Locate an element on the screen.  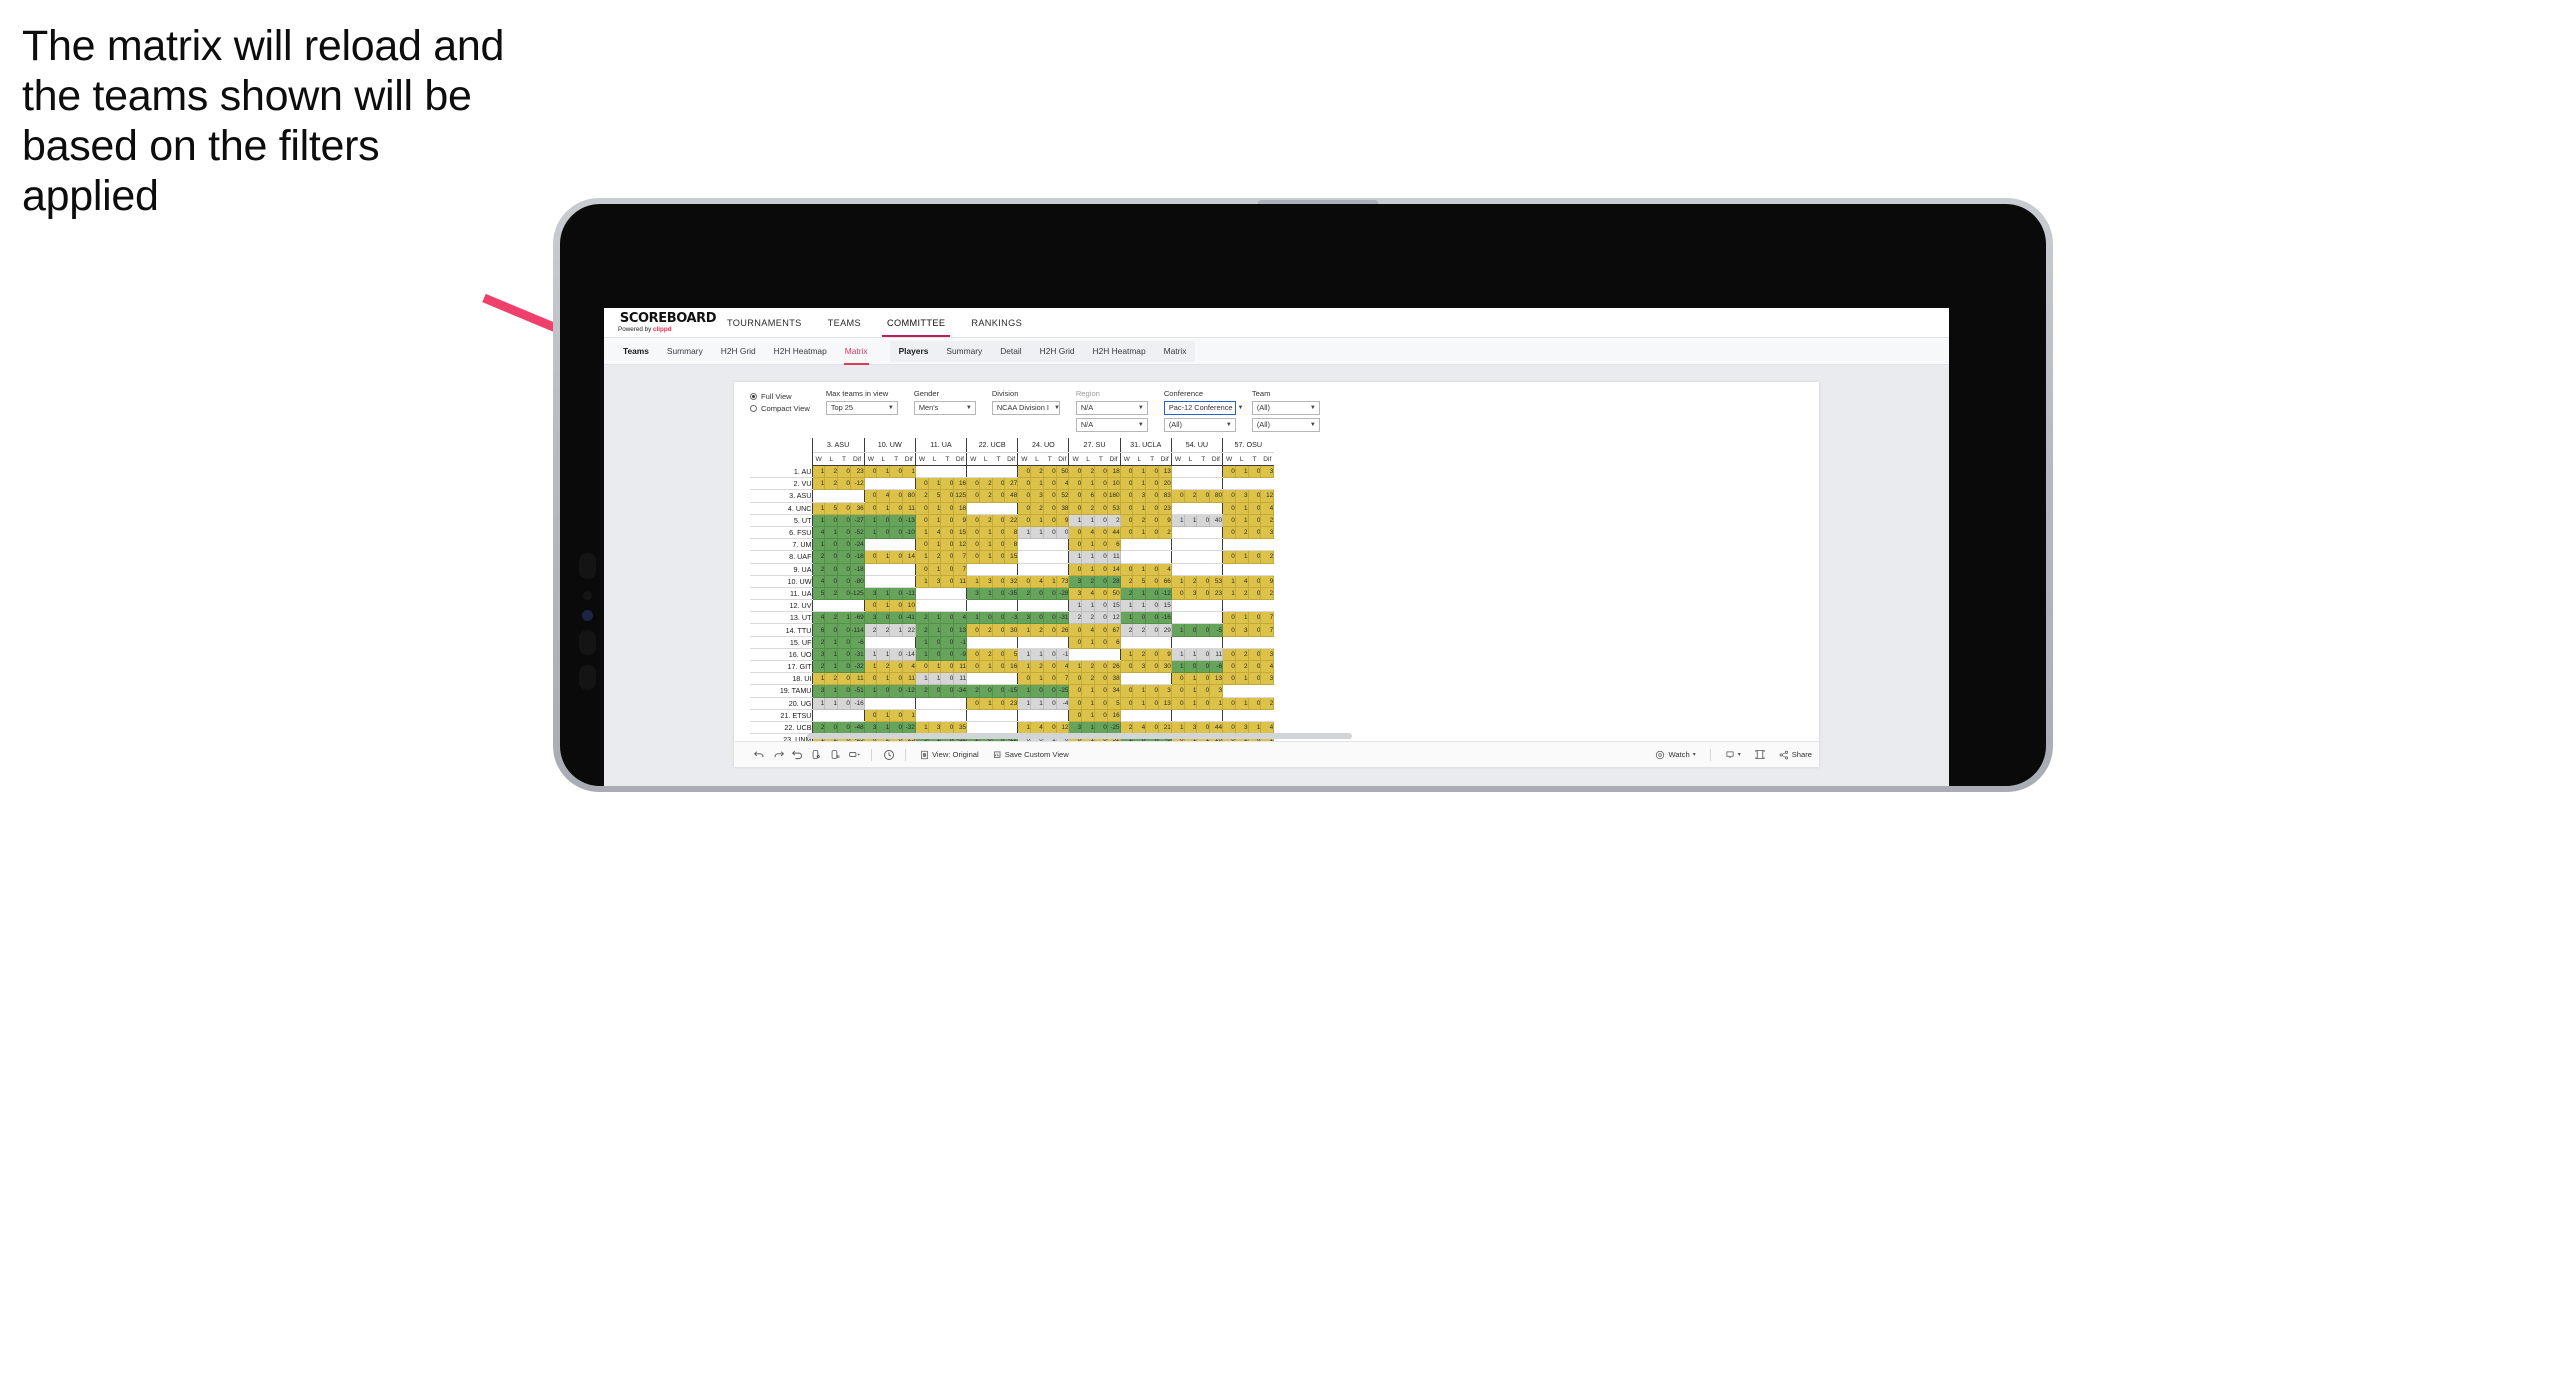
matrix-cell: 36 is located at coordinates (857, 508).